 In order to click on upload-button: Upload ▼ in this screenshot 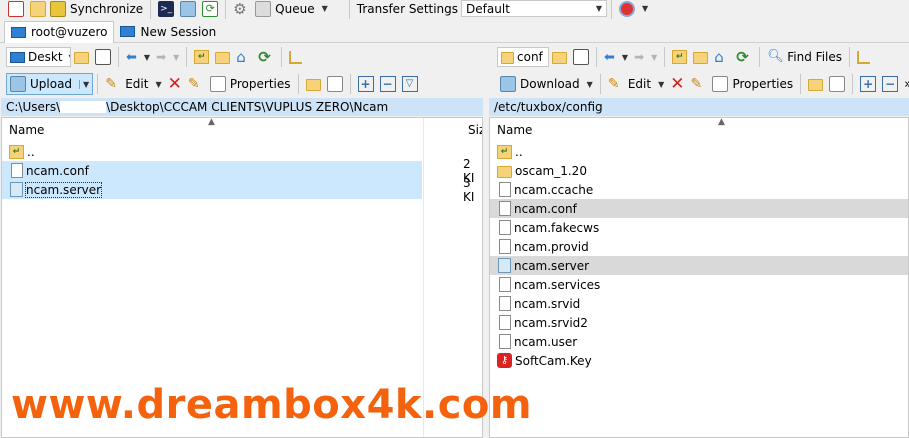, I will do `click(50, 84)`.